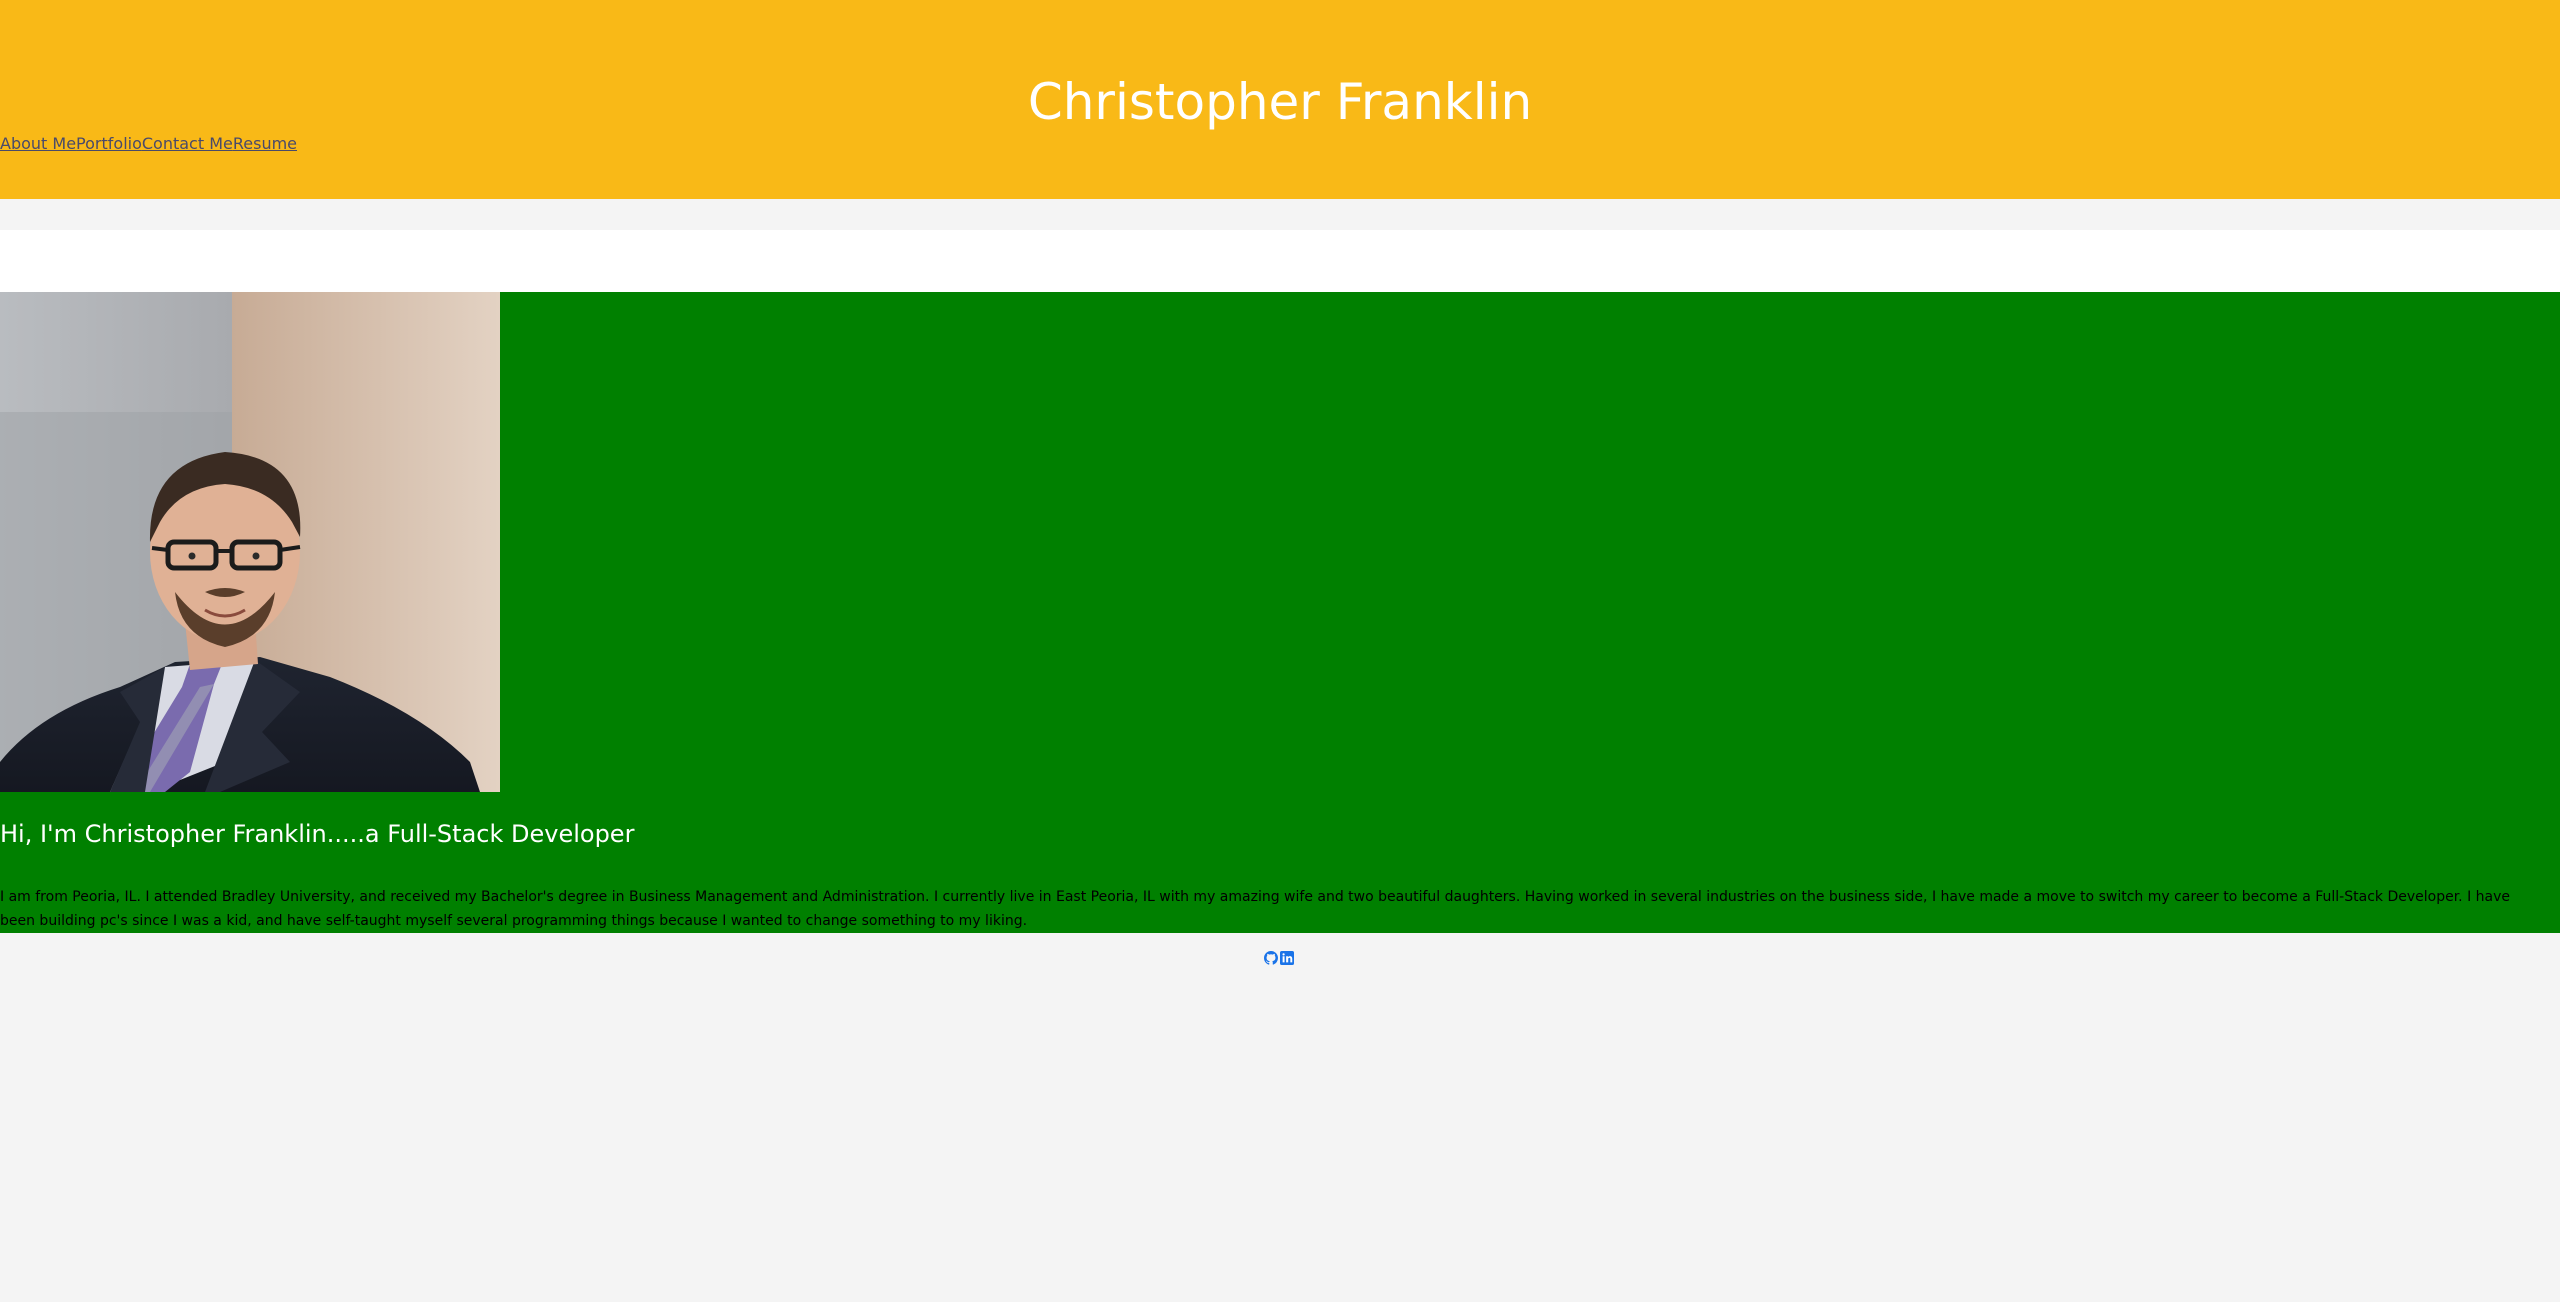 This screenshot has height=1302, width=2560. I want to click on main-nav: About Me Portfolio Contact Me Resume, so click(148, 144).